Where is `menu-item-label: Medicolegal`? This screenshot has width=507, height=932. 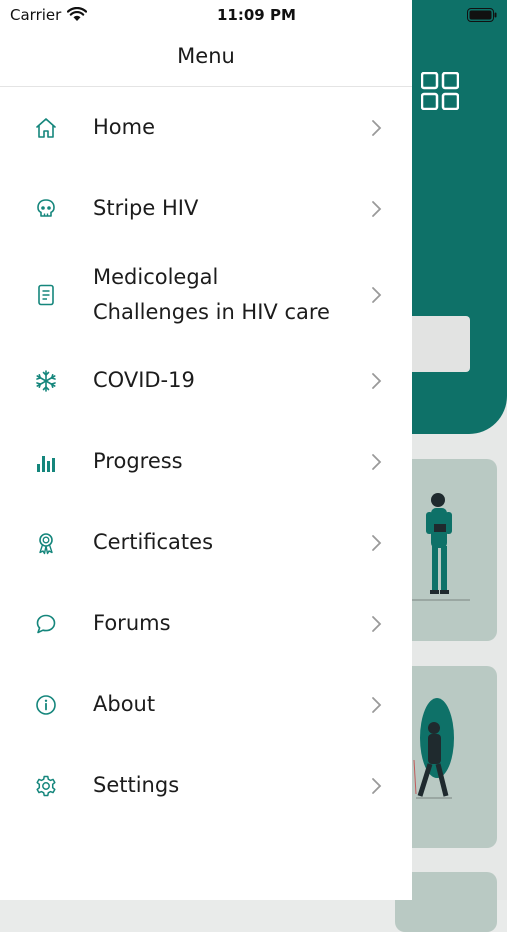 menu-item-label: Medicolegal is located at coordinates (156, 277).